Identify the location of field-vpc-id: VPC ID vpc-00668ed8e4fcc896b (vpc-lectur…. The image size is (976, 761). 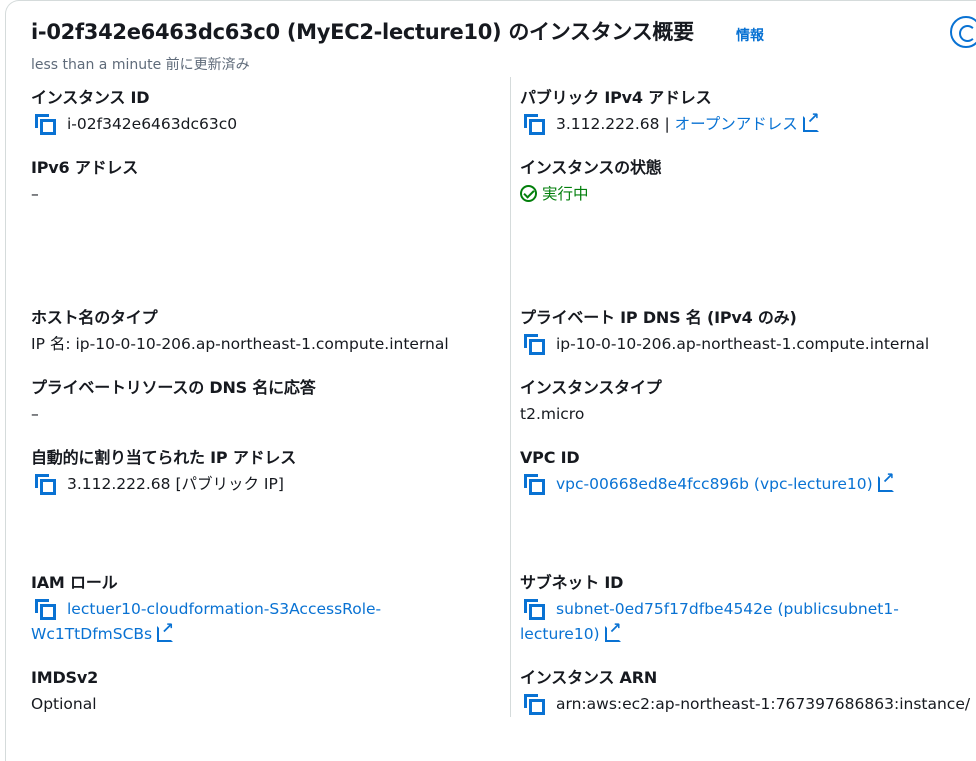
(707, 472).